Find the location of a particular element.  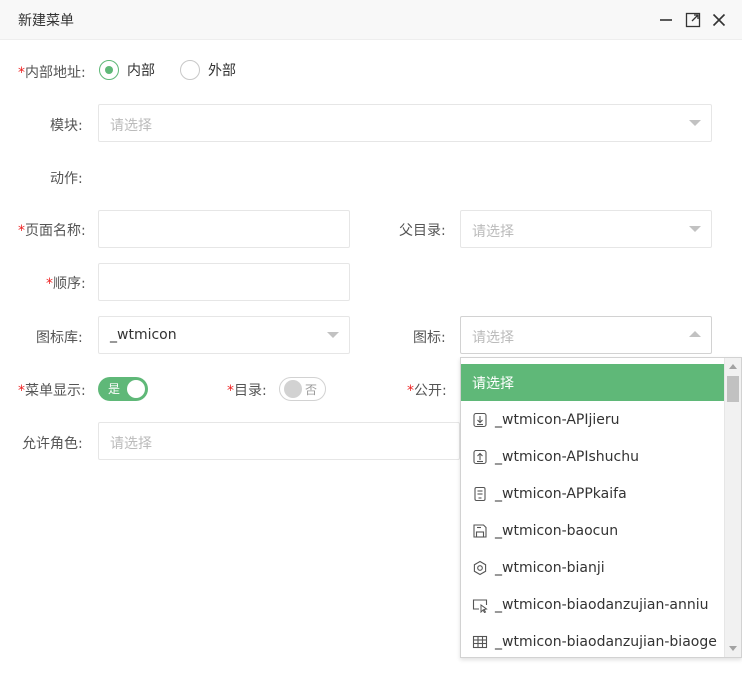

minimize-icon is located at coordinates (666, 20).